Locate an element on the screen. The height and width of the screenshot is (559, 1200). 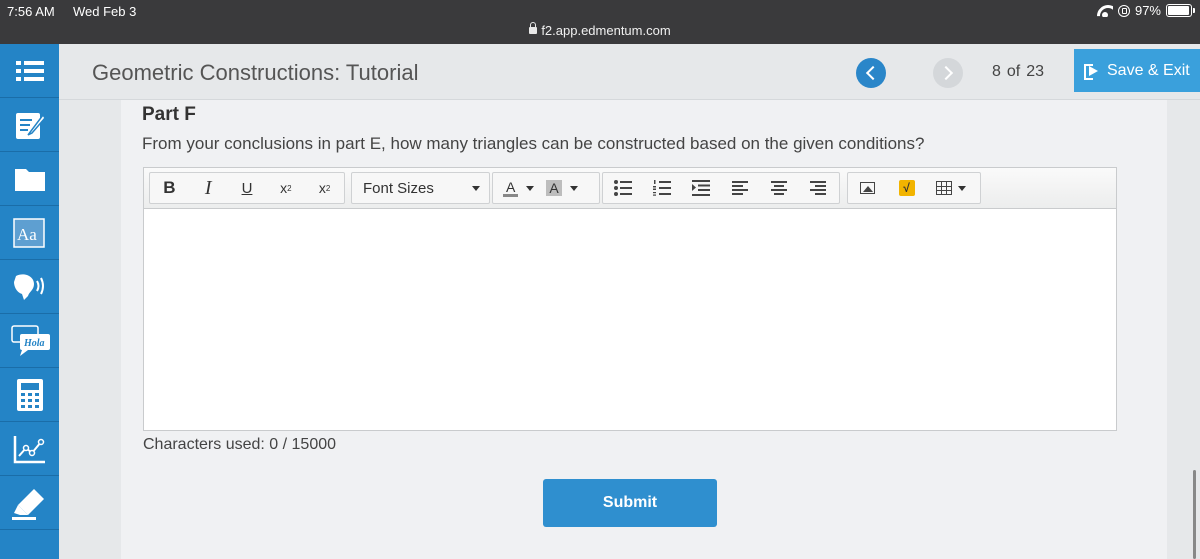
font-size-dropdown: Font Sizes is located at coordinates (420, 188).